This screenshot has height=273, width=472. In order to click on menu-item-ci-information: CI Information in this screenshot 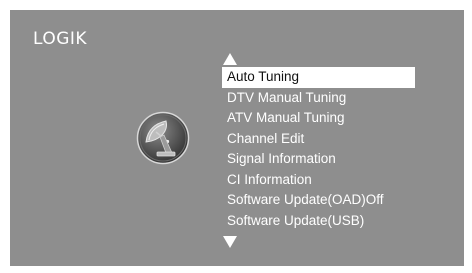, I will do `click(318, 180)`.